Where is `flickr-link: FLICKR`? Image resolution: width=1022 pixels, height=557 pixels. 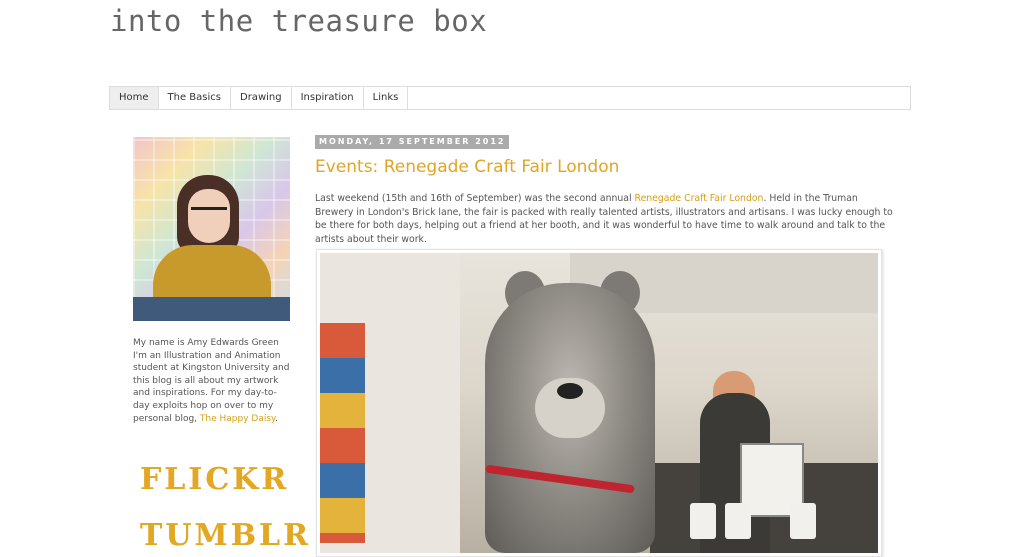 flickr-link: FLICKR is located at coordinates (214, 479).